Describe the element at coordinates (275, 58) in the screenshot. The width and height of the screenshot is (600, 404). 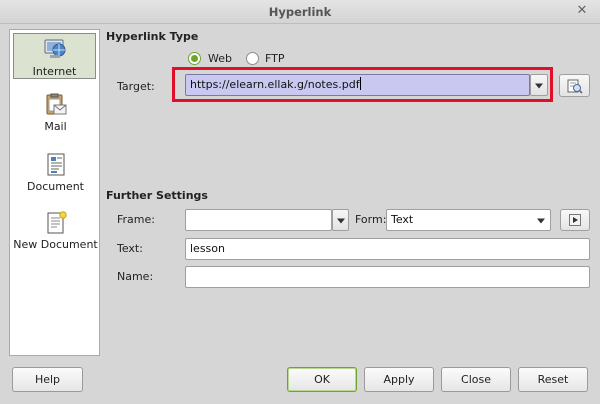
I see `ftp-radio-label: FTP` at that location.